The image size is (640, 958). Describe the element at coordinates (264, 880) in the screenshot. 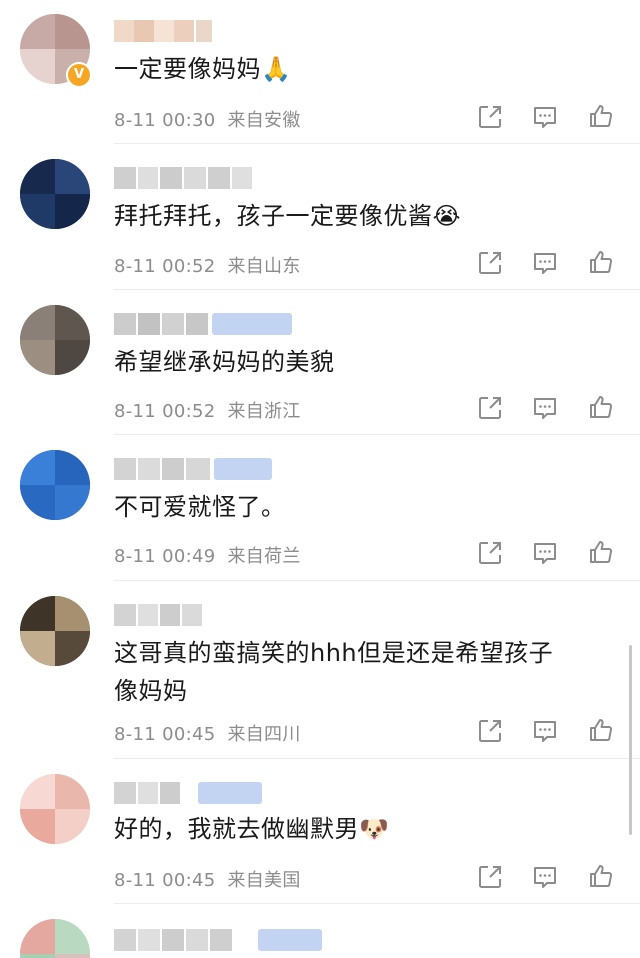

I see `comment-location: 来自美国` at that location.